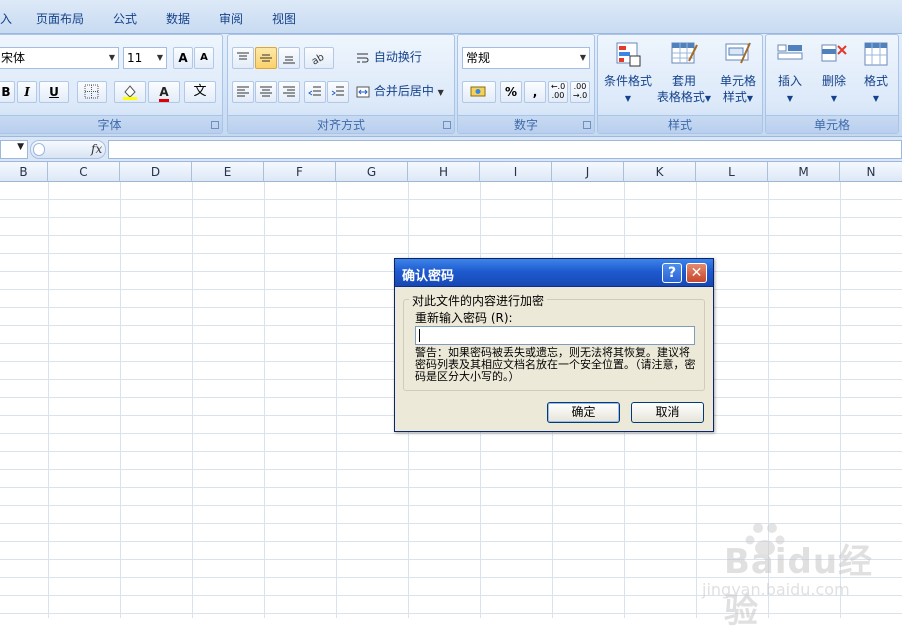  Describe the element at coordinates (871, 172) in the screenshot. I see `column-header-n: N` at that location.